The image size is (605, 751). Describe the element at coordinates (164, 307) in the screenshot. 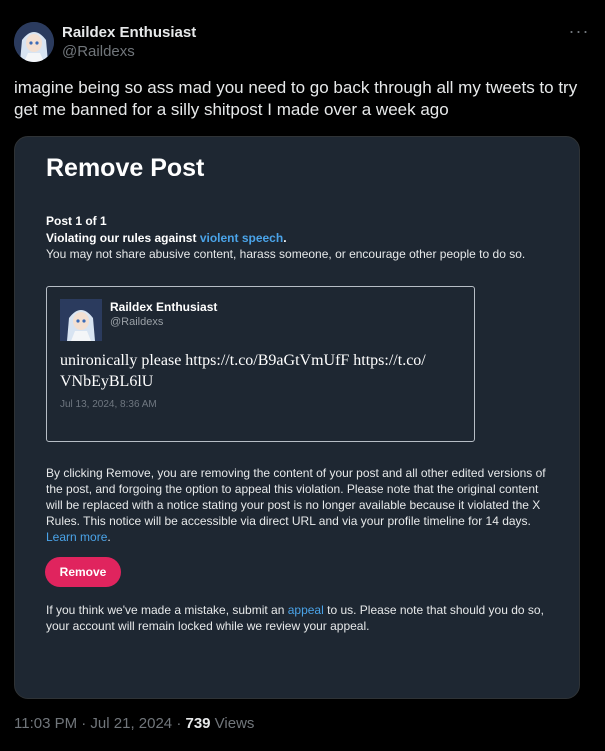

I see `quoted-author-name: Raildex Enthusiast` at that location.